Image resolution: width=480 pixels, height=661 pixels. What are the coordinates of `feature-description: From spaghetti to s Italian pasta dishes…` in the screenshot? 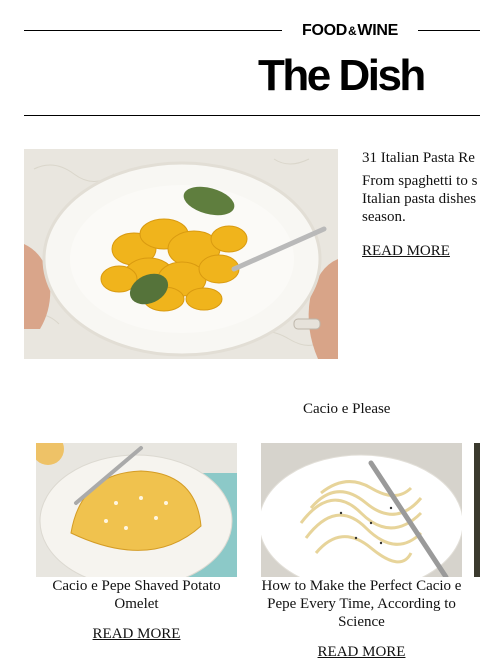 It's located at (421, 199).